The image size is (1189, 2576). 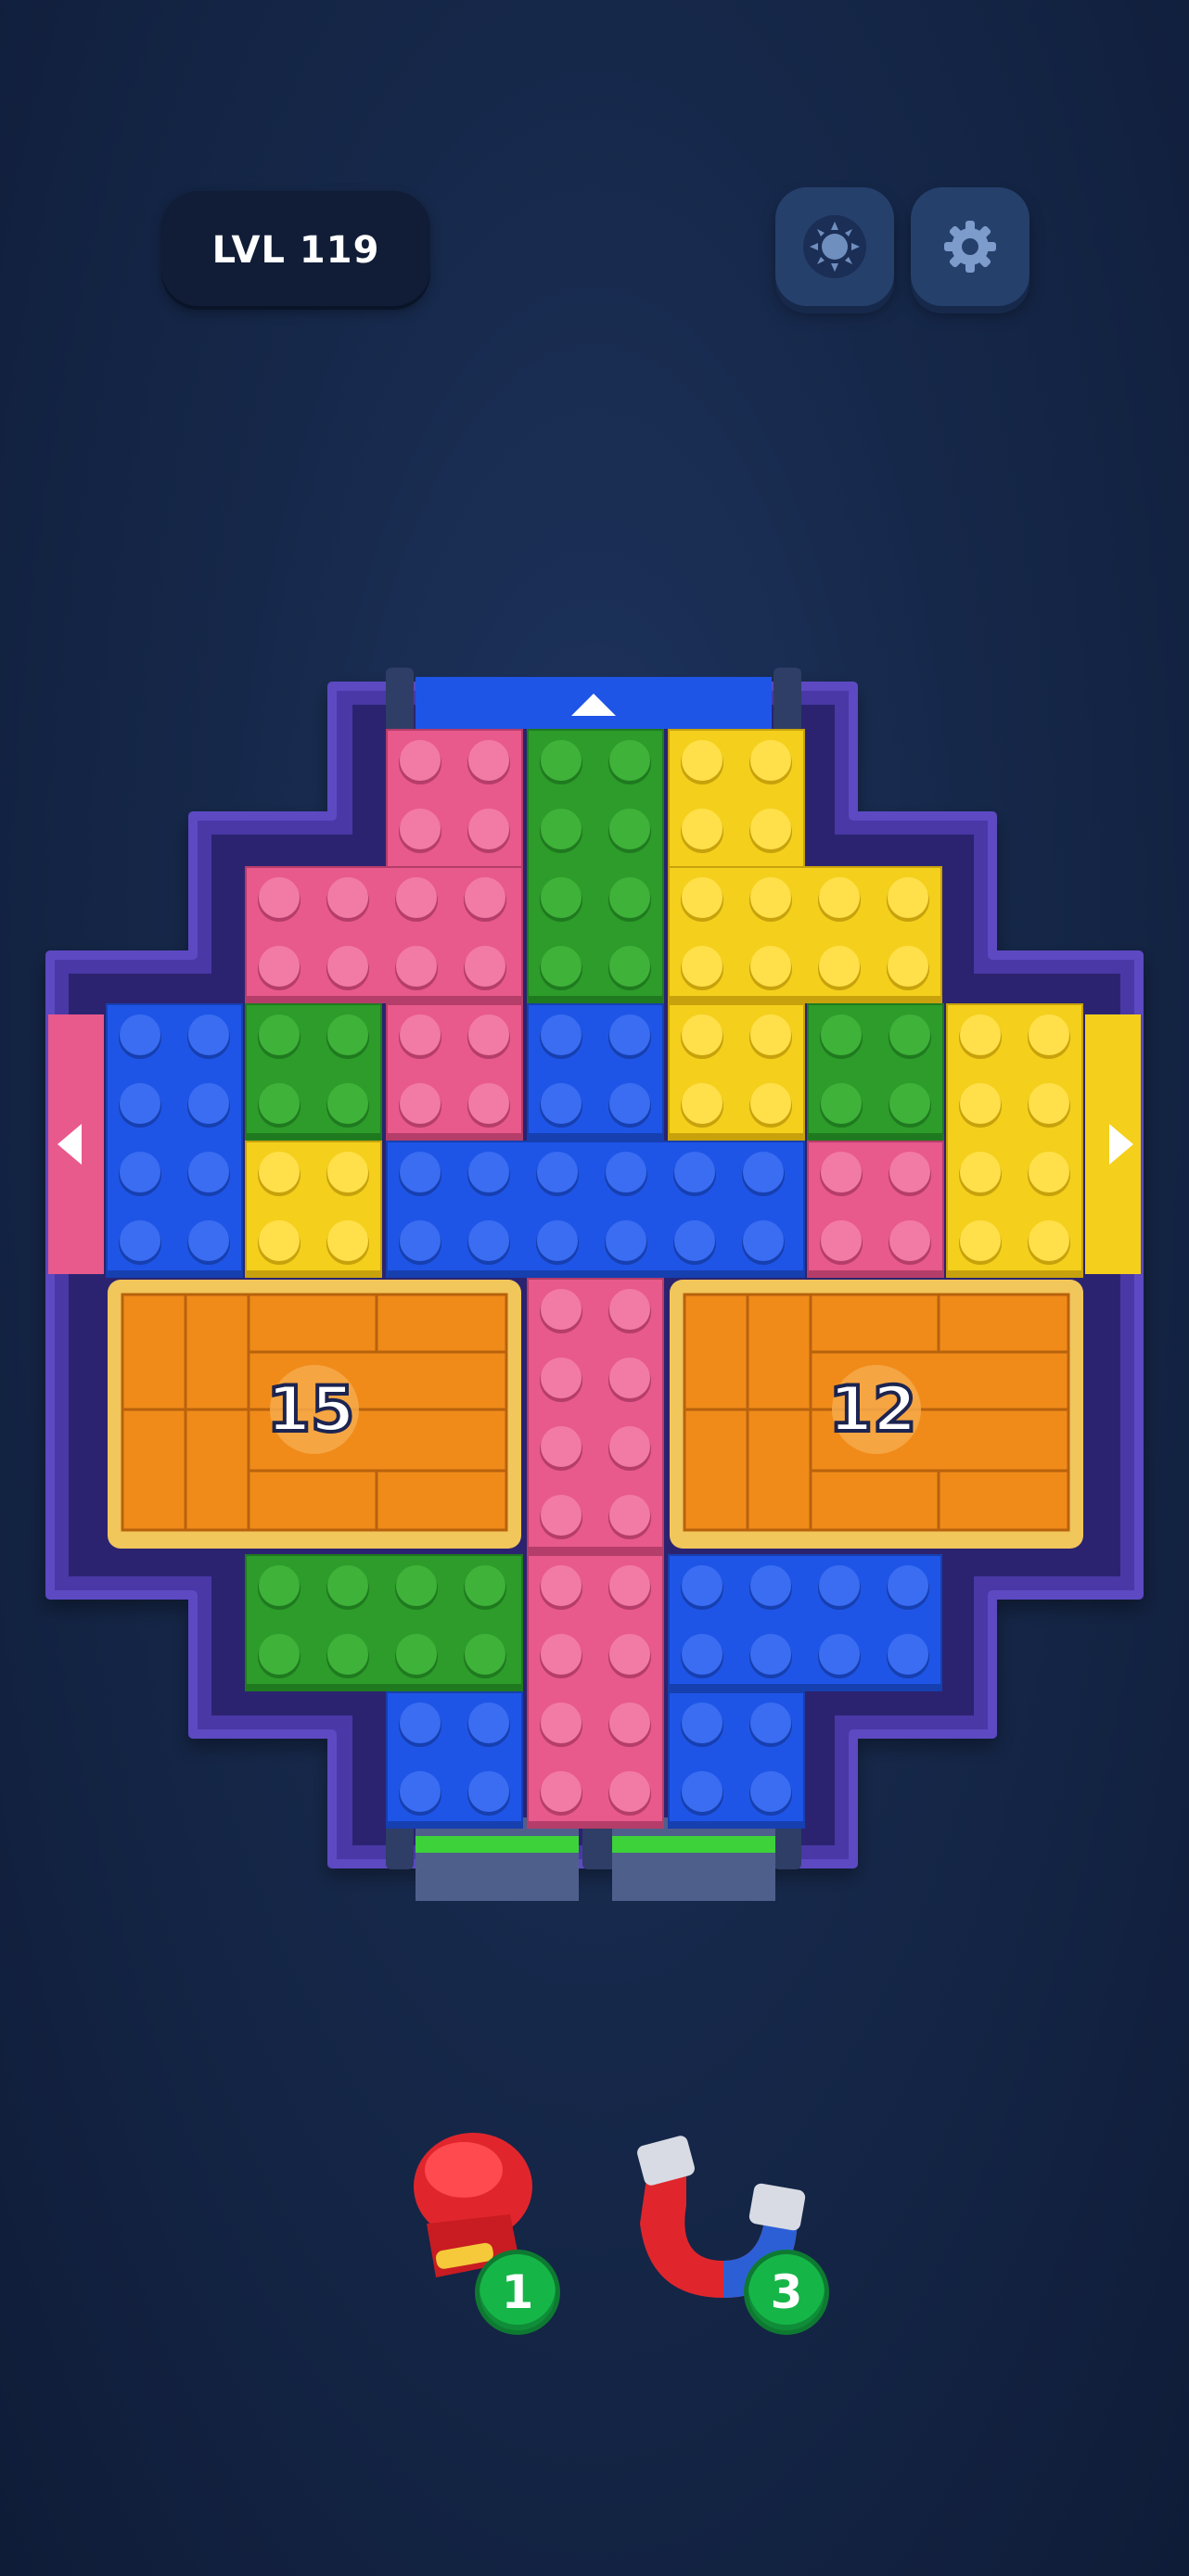 I want to click on top-exit-gate, so click(x=593, y=700).